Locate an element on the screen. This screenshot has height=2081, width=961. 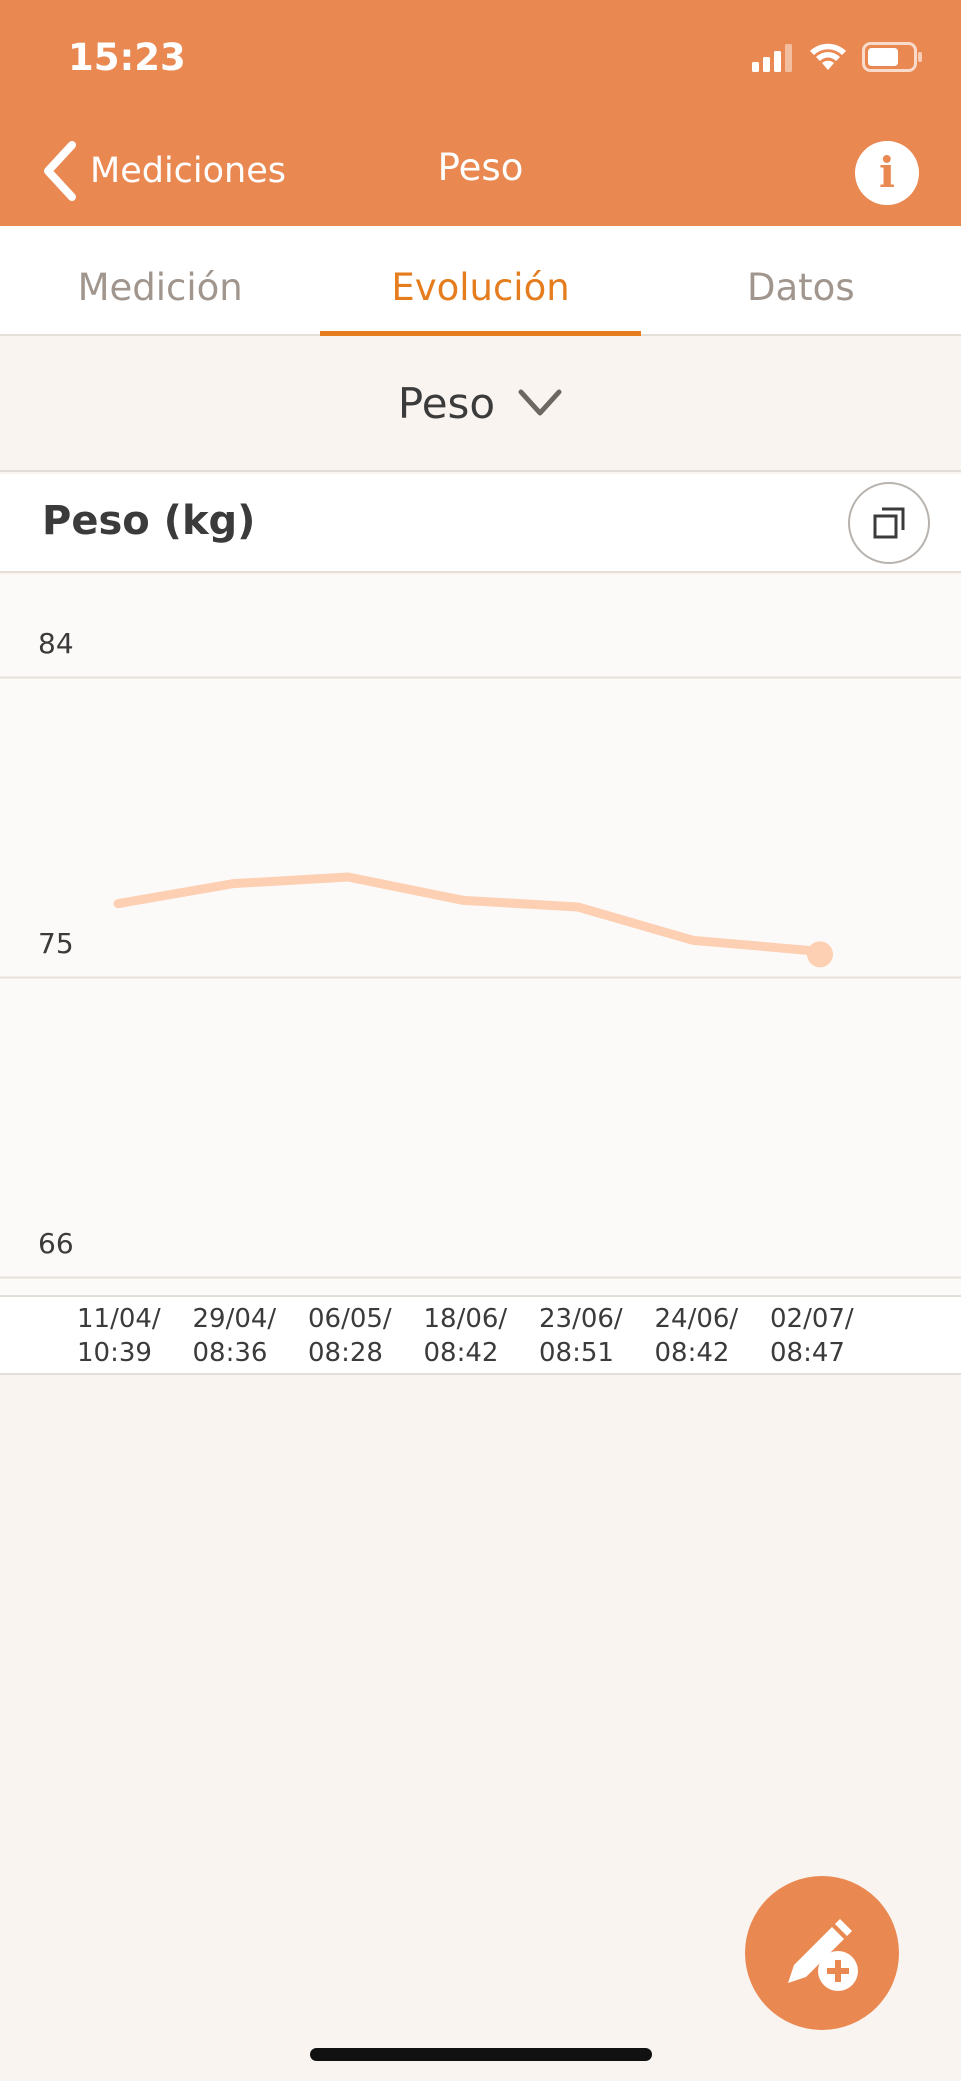
add-measurement-button is located at coordinates (822, 1953).